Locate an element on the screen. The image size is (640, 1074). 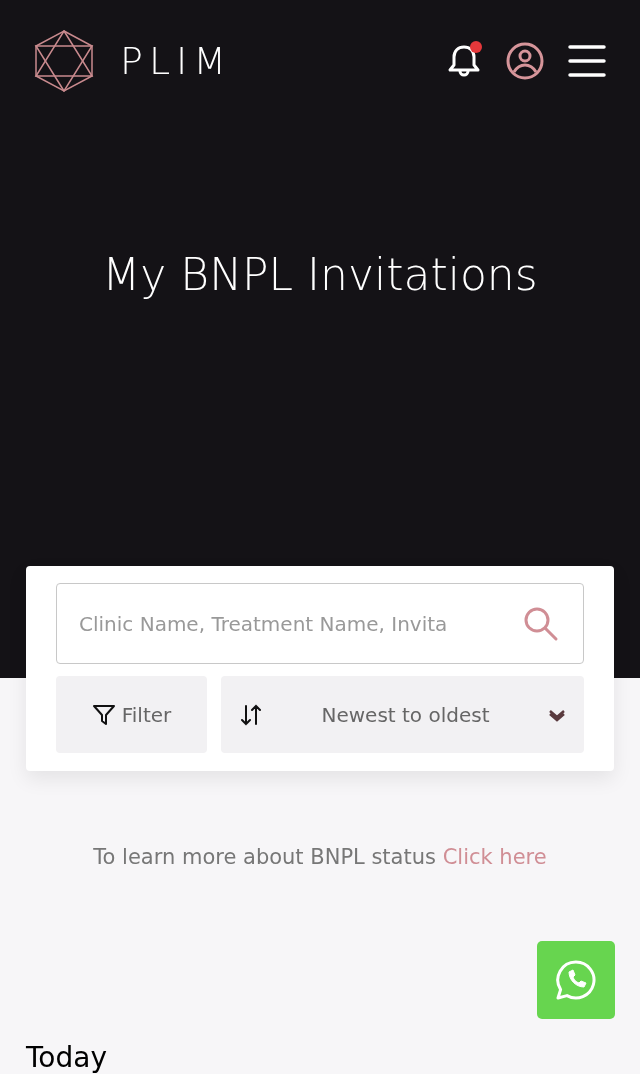
info-text: To learn more about BNPL status Click here is located at coordinates (320, 857).